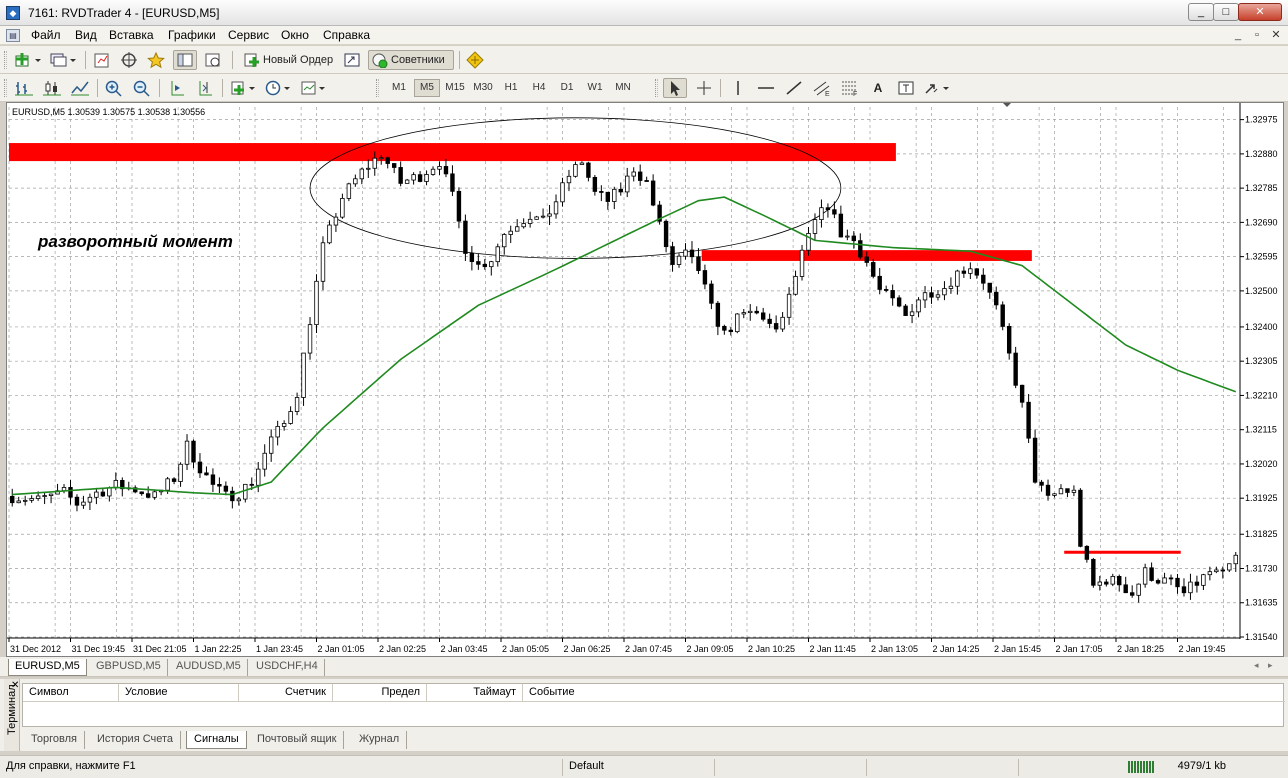  I want to click on timeframe-m1: M1, so click(399, 88).